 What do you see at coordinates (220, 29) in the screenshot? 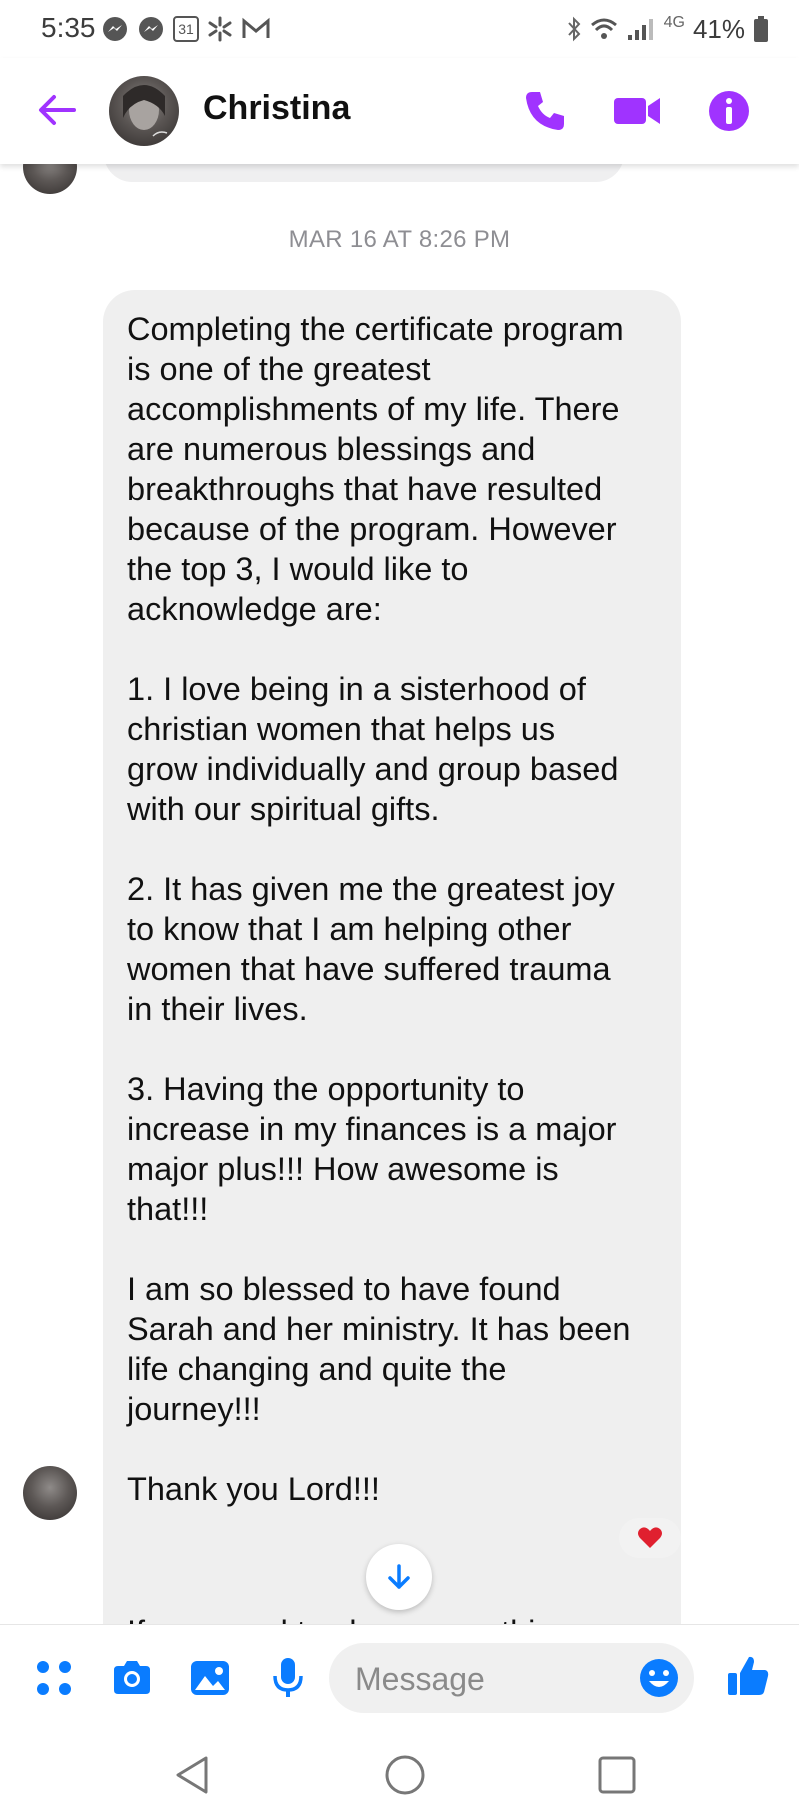
I see `walmart-spark-icon` at bounding box center [220, 29].